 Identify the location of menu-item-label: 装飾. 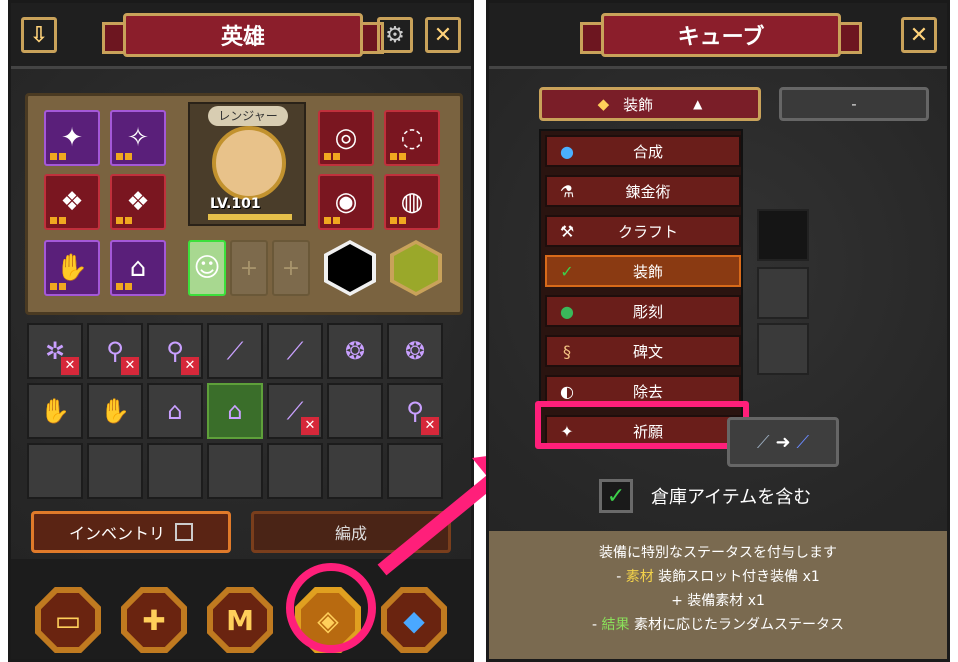
(647, 271).